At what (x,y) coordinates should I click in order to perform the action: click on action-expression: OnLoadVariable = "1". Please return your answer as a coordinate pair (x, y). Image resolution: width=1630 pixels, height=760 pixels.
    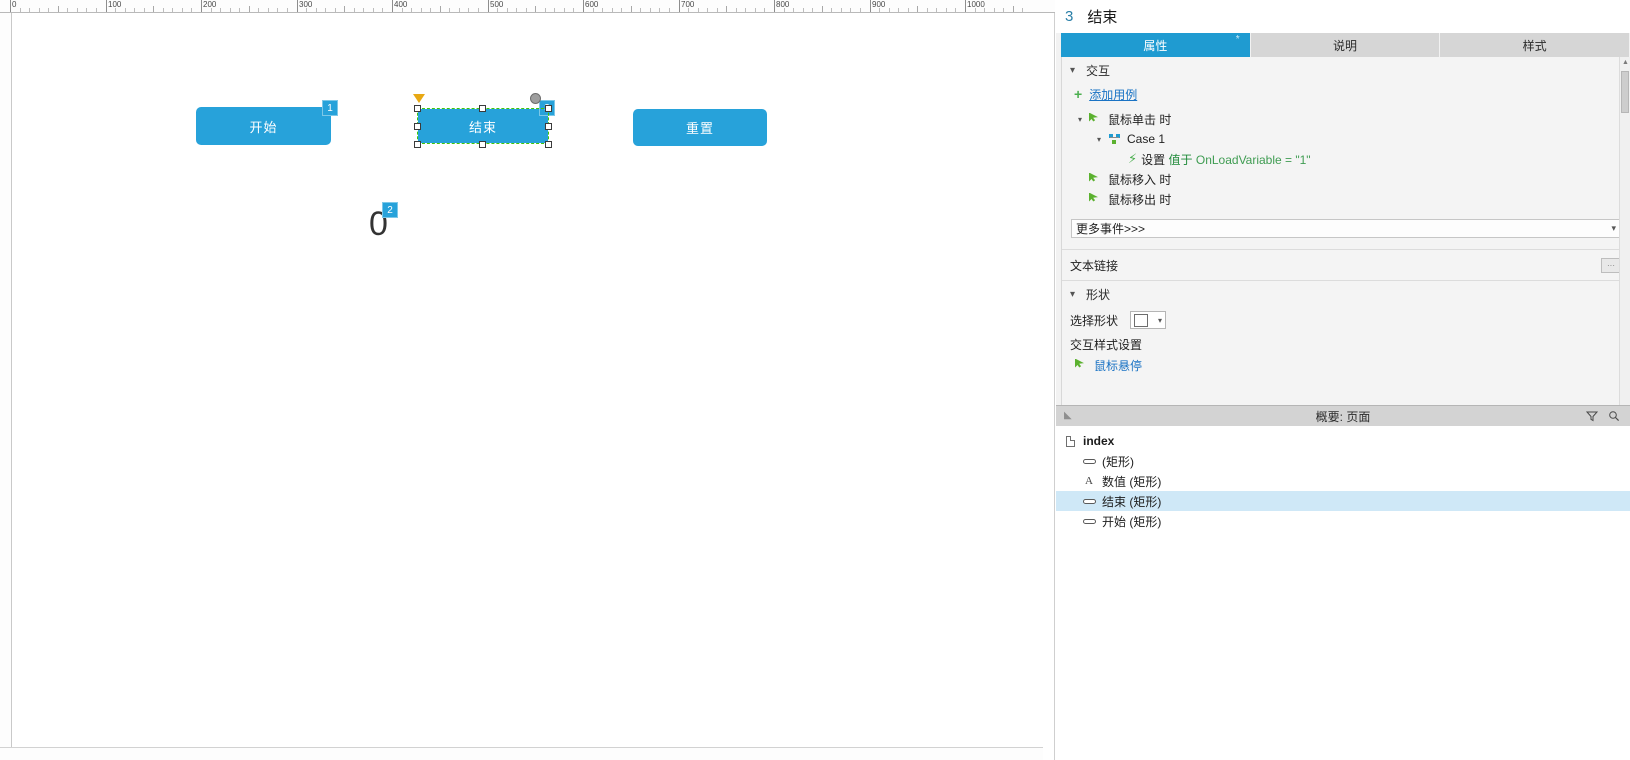
    Looking at the image, I should click on (1253, 159).